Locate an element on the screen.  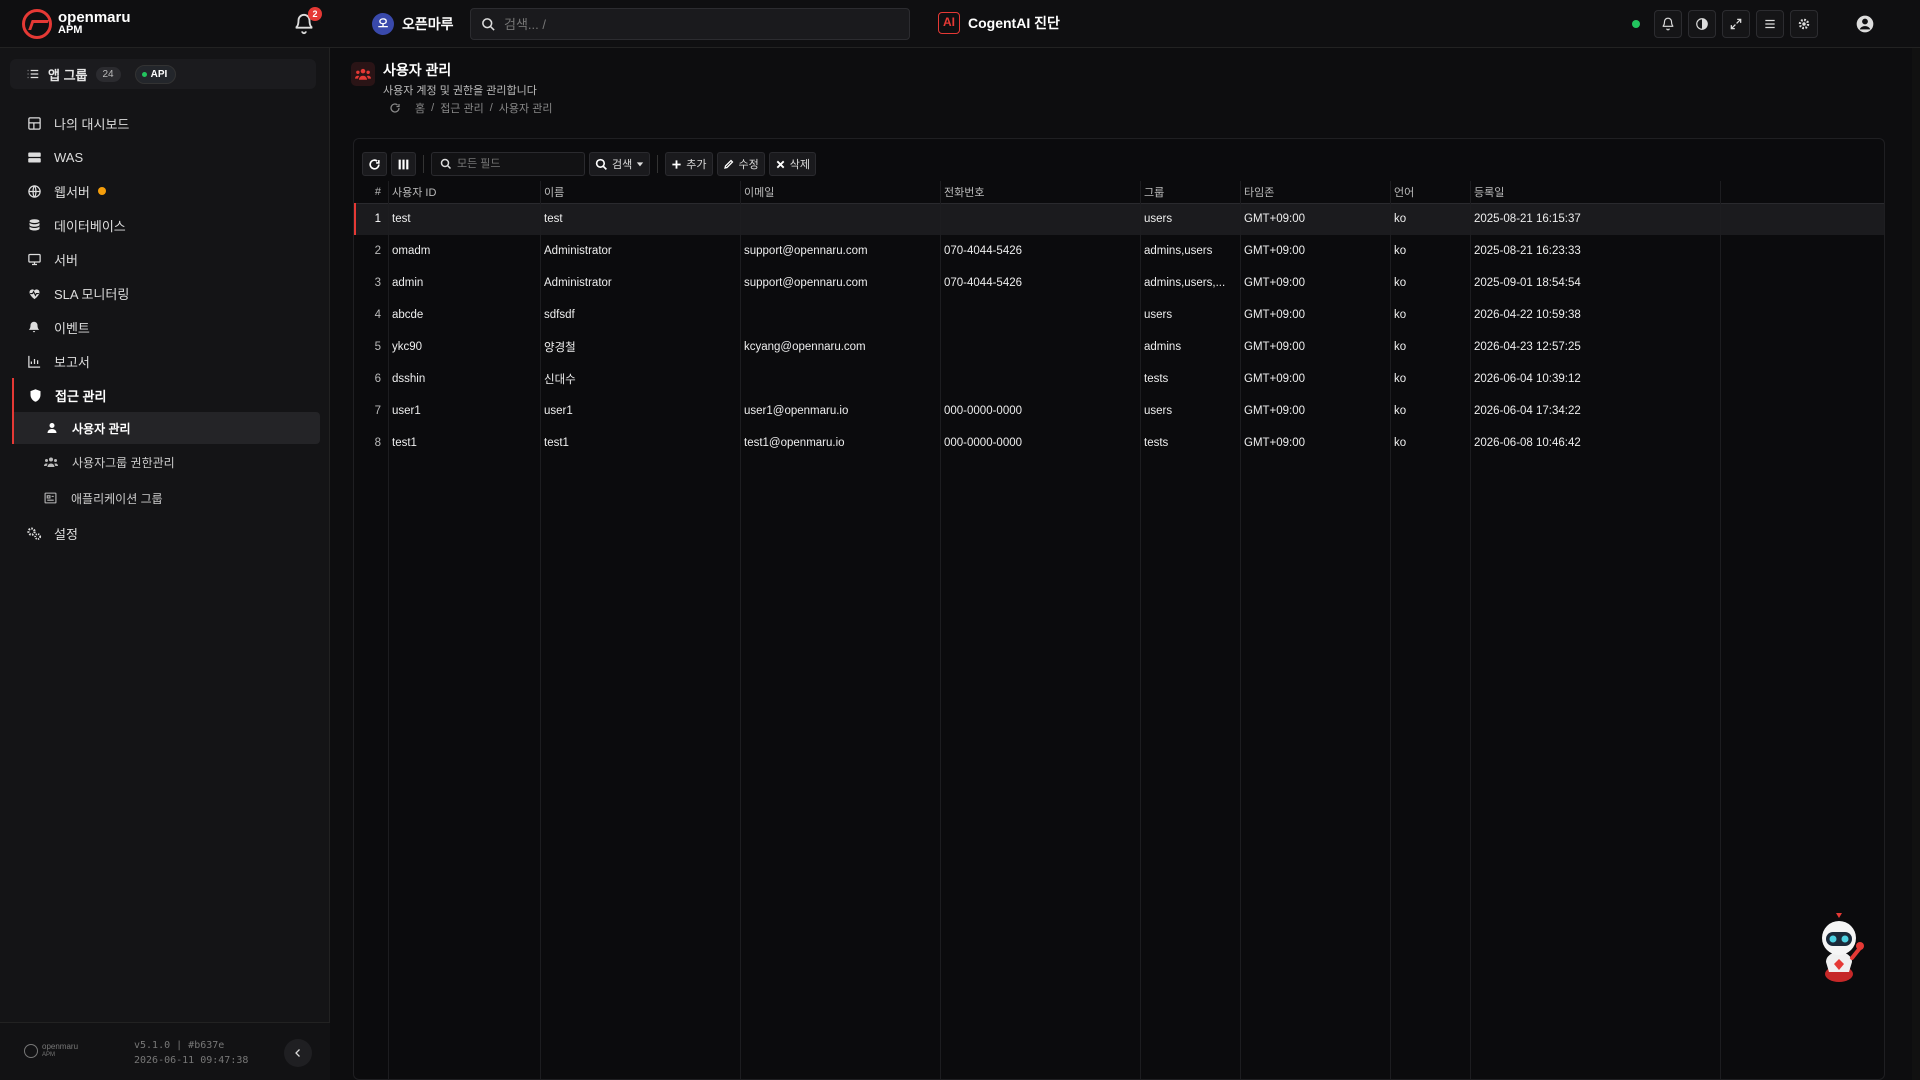
users-icon is located at coordinates (363, 74).